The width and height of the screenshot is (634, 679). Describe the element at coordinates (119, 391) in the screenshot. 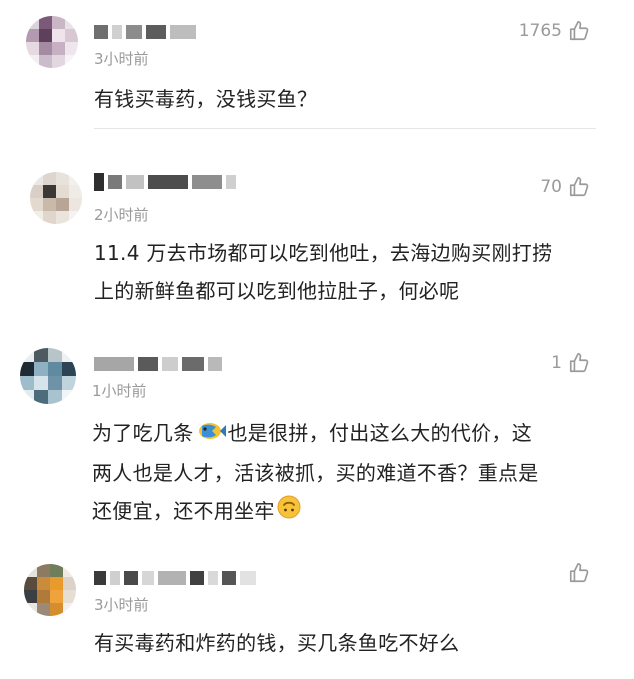

I see `comment-time: 1小时前` at that location.